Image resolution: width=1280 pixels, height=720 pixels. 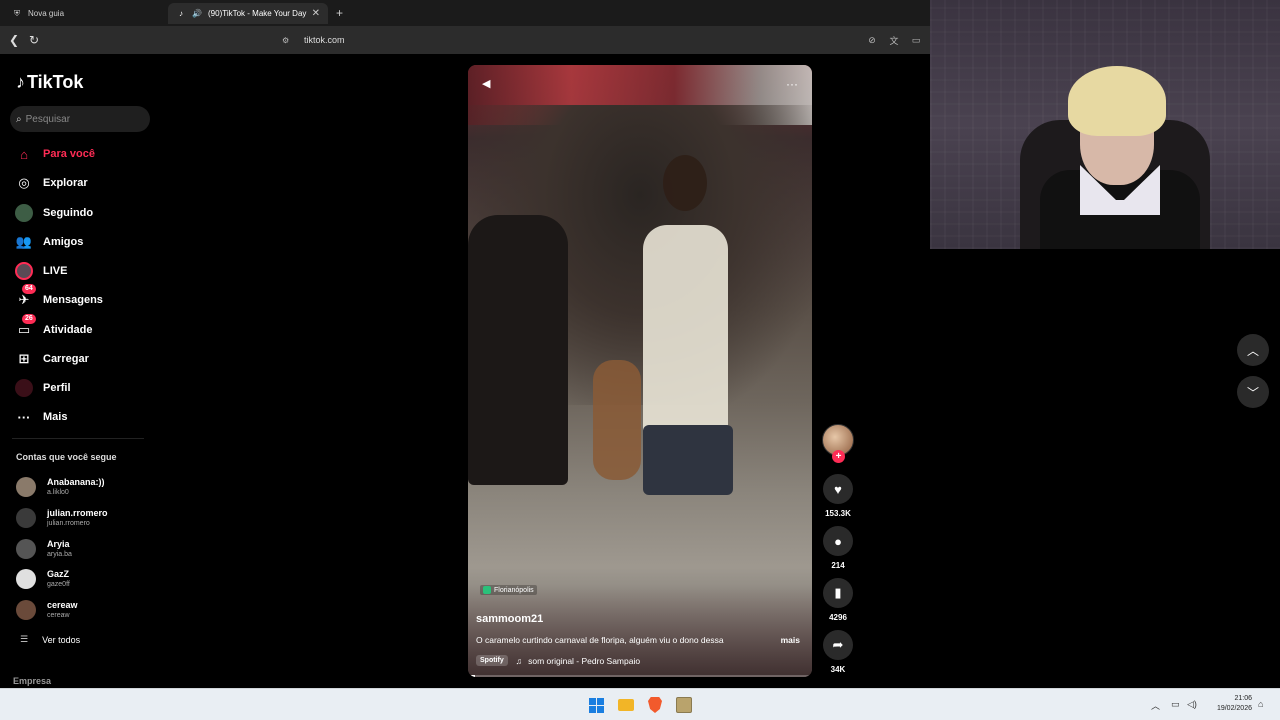 I want to click on webcam-streamer-hair, so click(x=1117, y=101).